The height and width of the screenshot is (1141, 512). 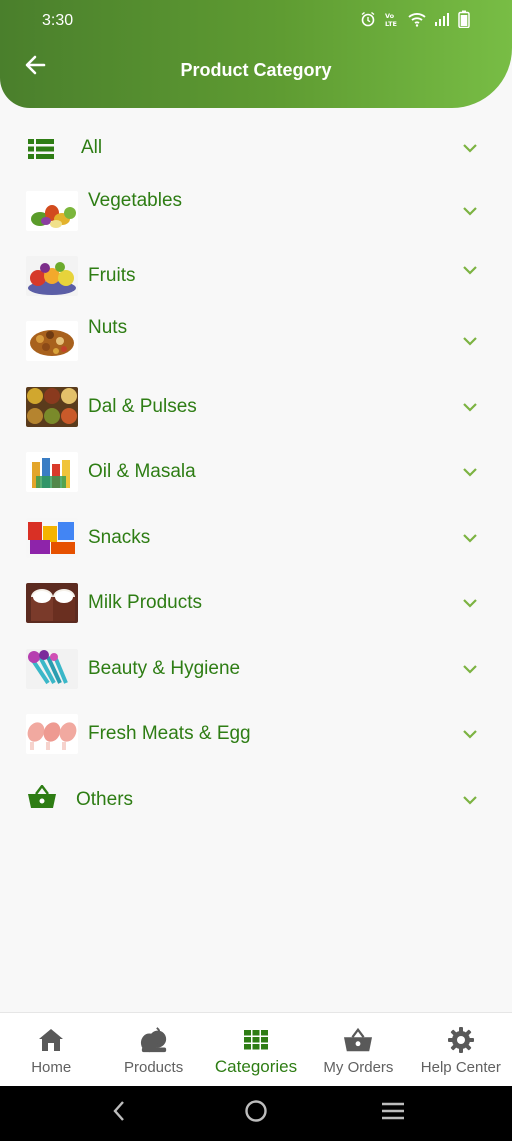 What do you see at coordinates (464, 21) in the screenshot?
I see `battery-icon` at bounding box center [464, 21].